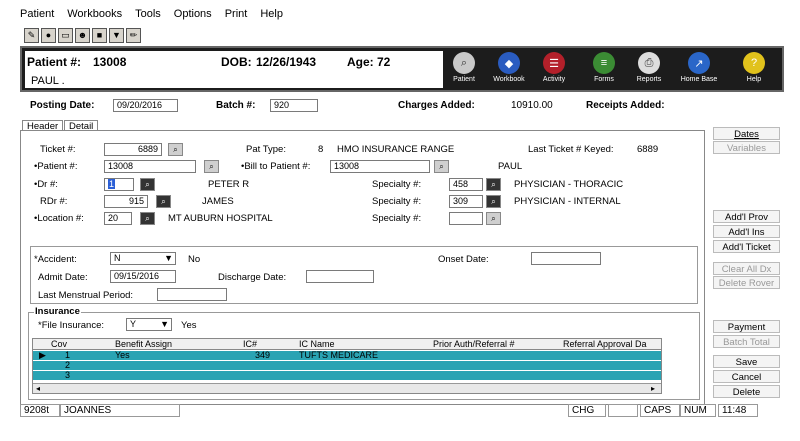  What do you see at coordinates (360, 62) in the screenshot?
I see `age-label: Age:` at bounding box center [360, 62].